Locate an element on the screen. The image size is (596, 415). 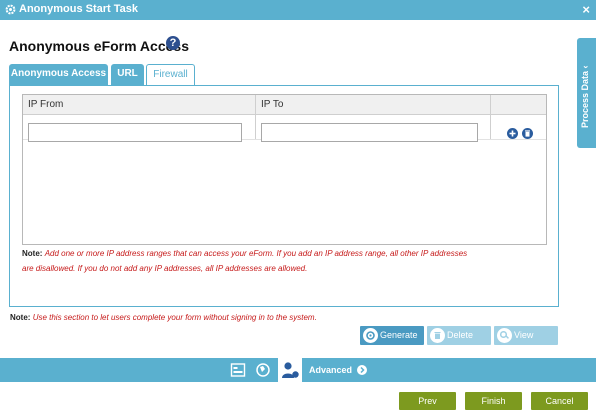
tab-firewall: Firewall is located at coordinates (170, 74).